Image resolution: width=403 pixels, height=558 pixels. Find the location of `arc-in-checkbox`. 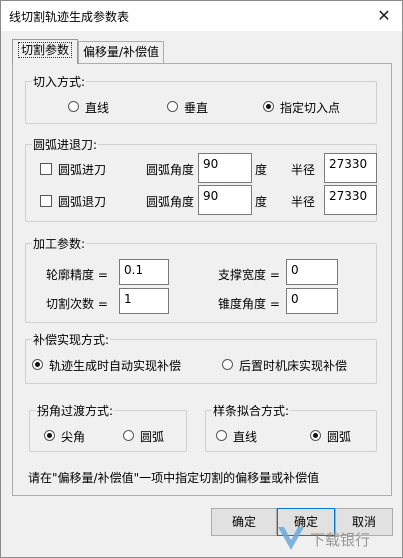

arc-in-checkbox is located at coordinates (46, 169).